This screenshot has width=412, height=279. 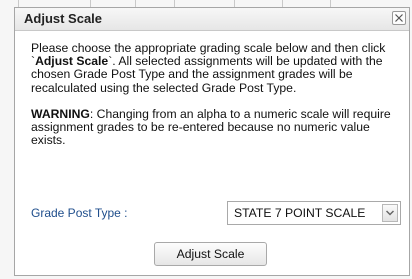 What do you see at coordinates (79, 213) in the screenshot?
I see `grade-post-type-label: Grade Post Type :` at bounding box center [79, 213].